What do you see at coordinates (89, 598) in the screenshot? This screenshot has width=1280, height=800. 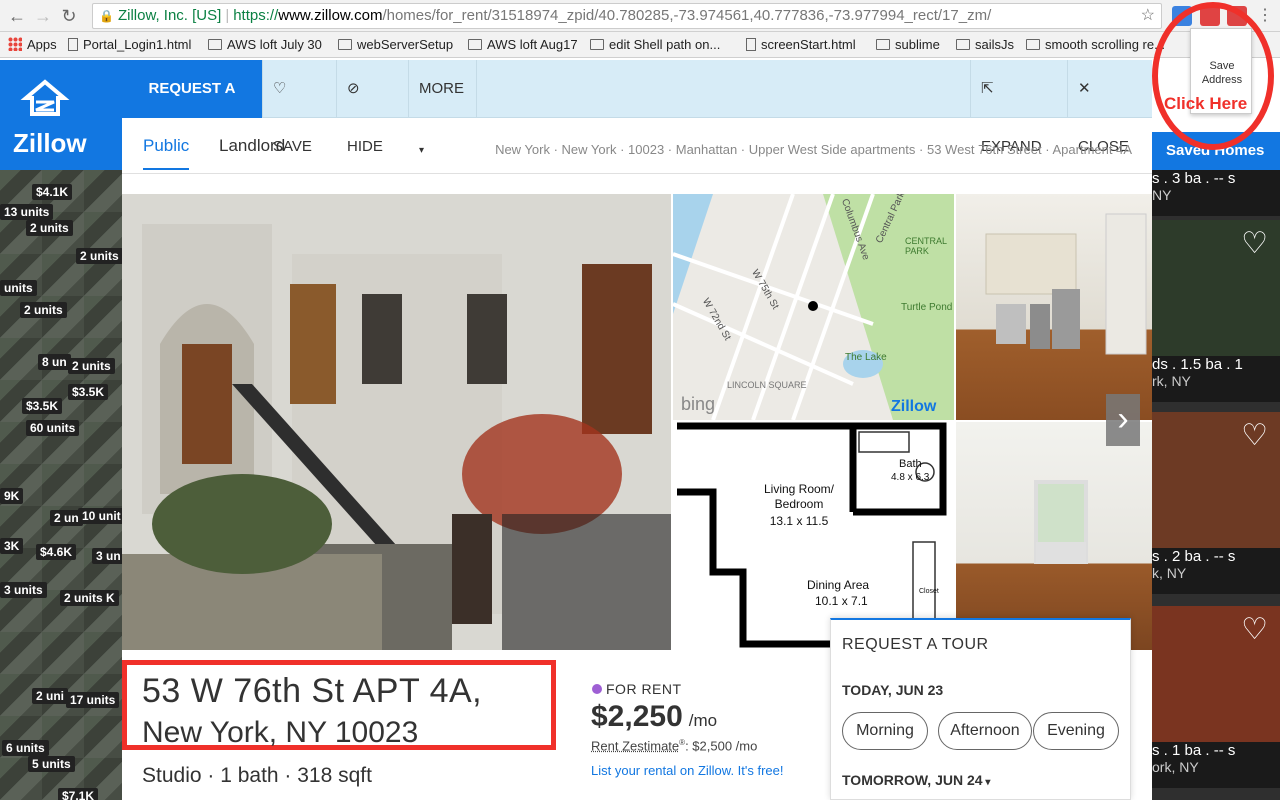 I see `map-pin: 2 units K` at bounding box center [89, 598].